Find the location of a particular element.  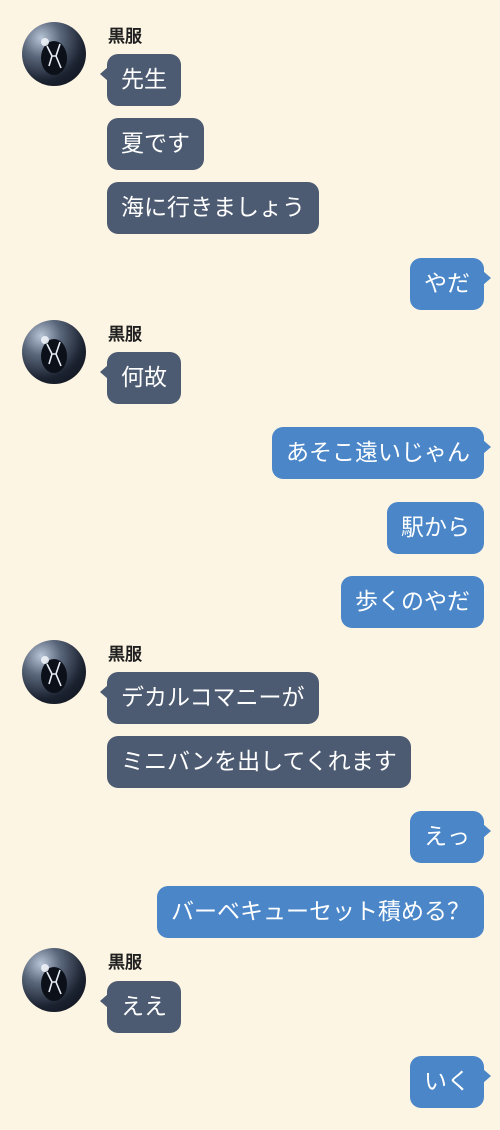

message-bubble-outgoing: やだ is located at coordinates (450, 284).